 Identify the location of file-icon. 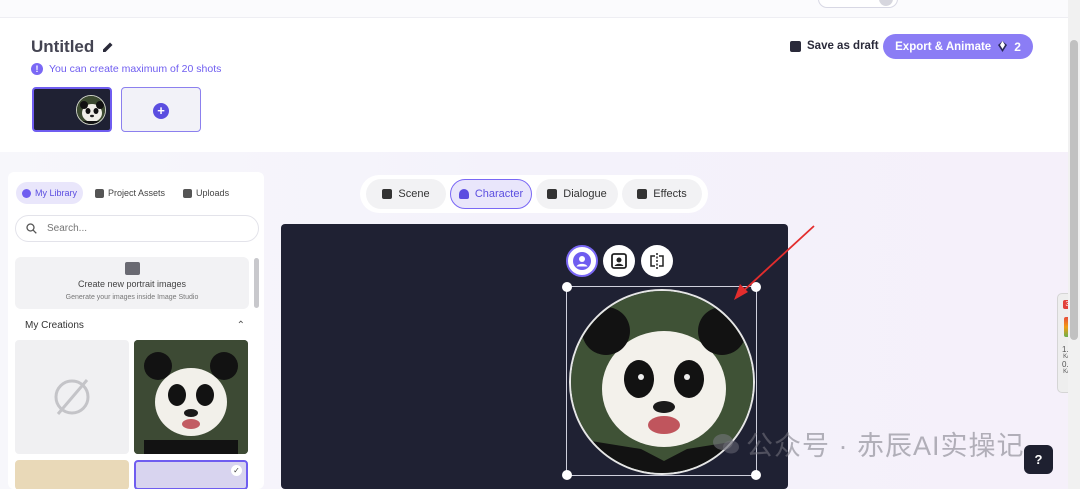
(188, 193).